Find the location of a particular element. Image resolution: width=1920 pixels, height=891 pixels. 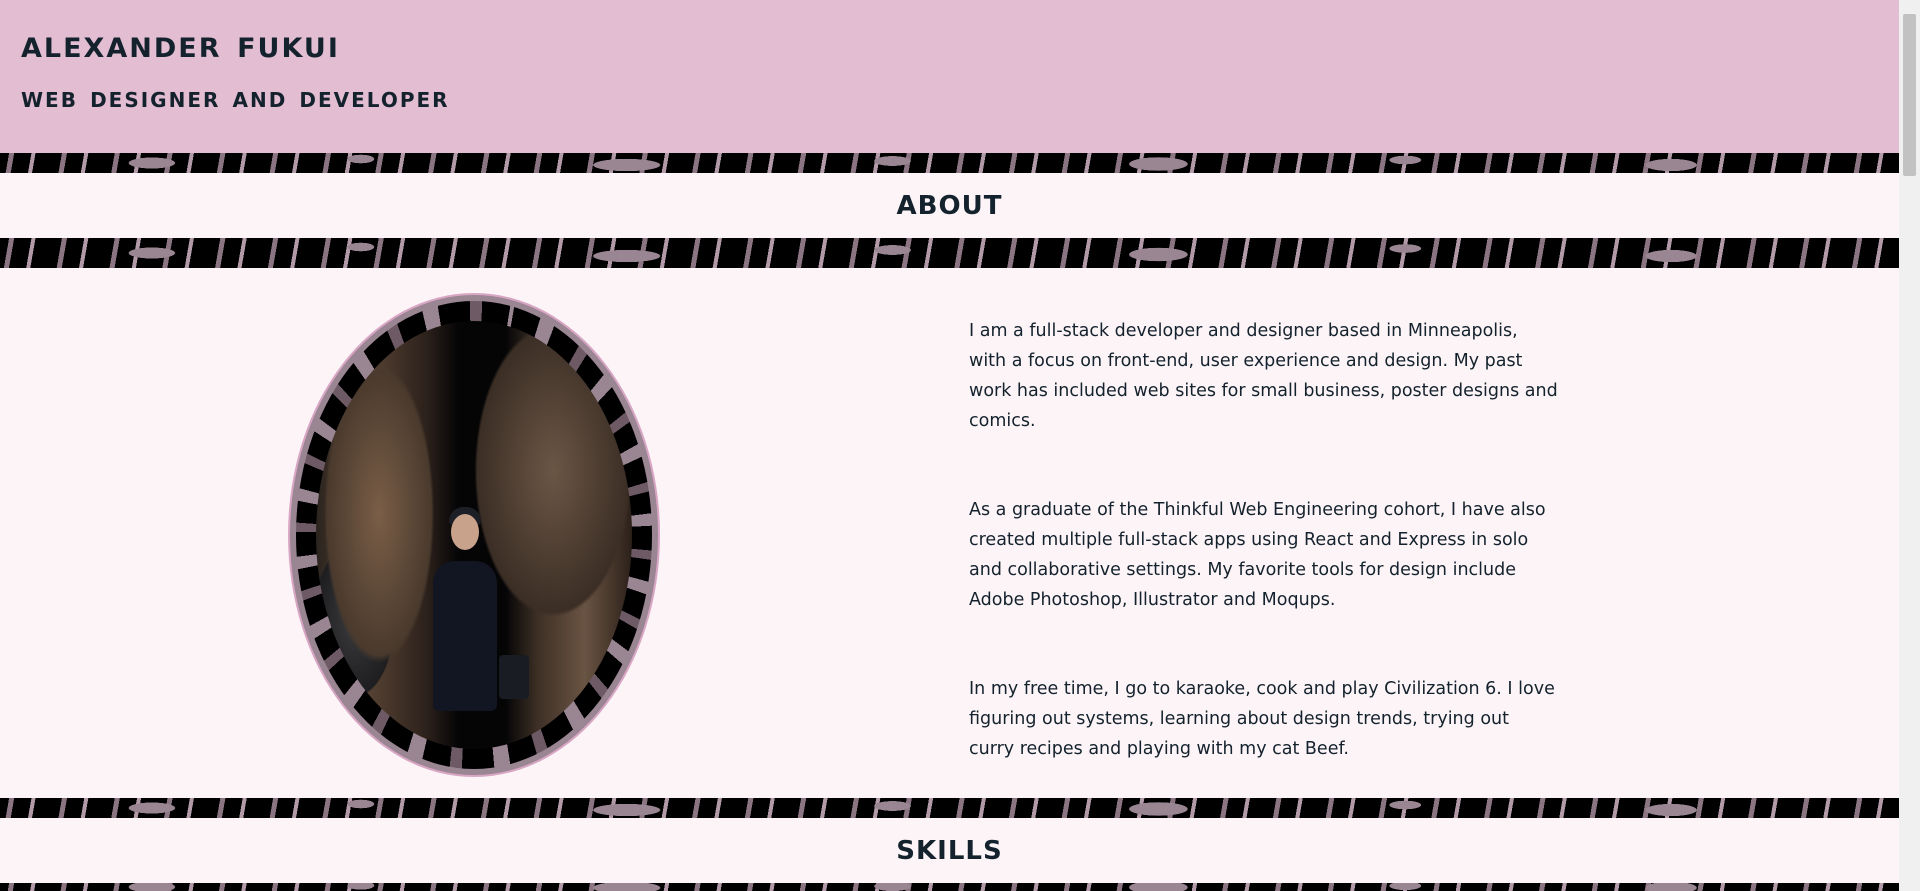

vertical-scrollbar is located at coordinates (1909, 445).